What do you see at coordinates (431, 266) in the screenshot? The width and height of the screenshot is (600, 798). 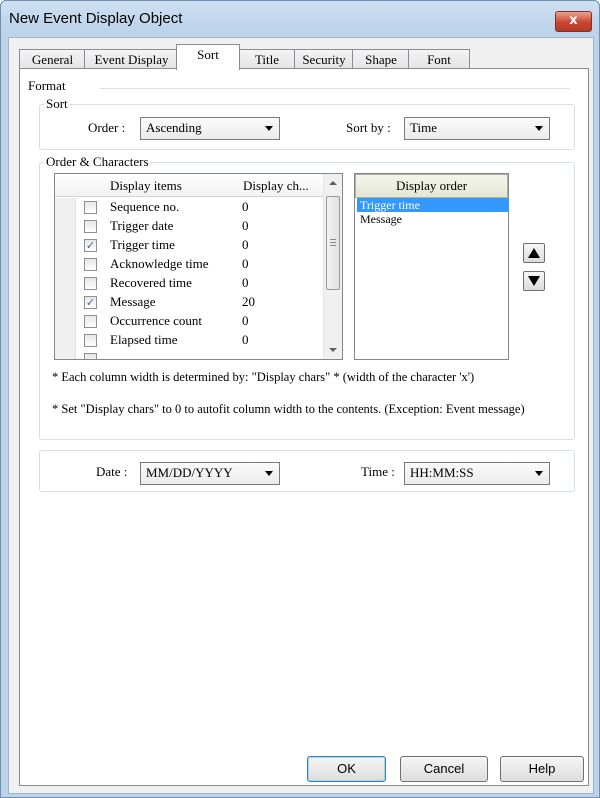 I see `display-order-list: Display order Trigger time Message` at bounding box center [431, 266].